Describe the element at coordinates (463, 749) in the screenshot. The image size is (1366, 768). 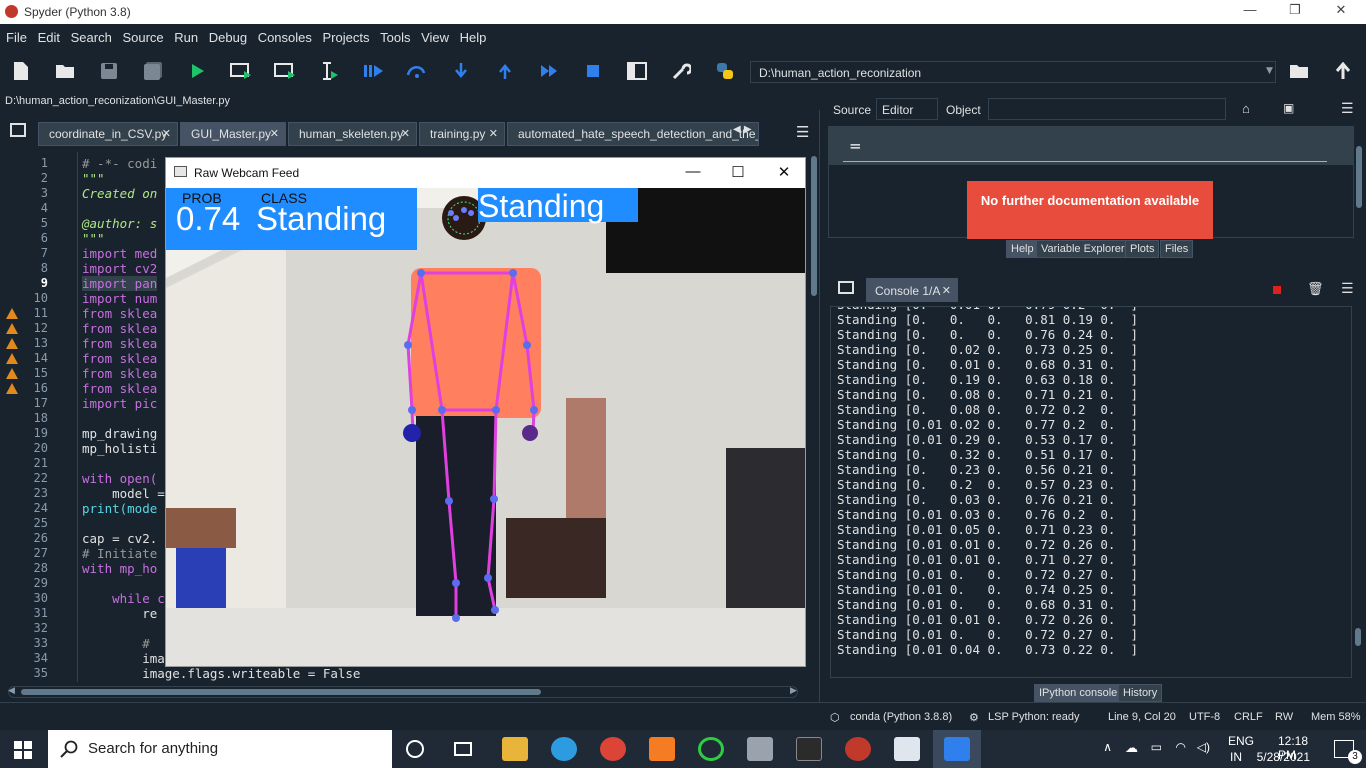
I see `task-view-icon` at that location.